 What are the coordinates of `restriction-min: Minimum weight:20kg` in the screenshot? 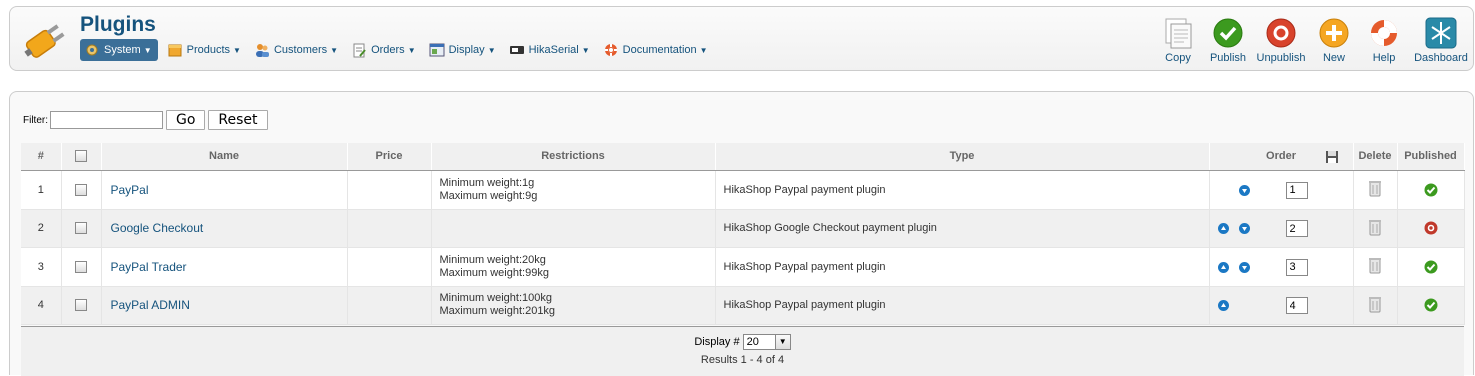 It's located at (492, 259).